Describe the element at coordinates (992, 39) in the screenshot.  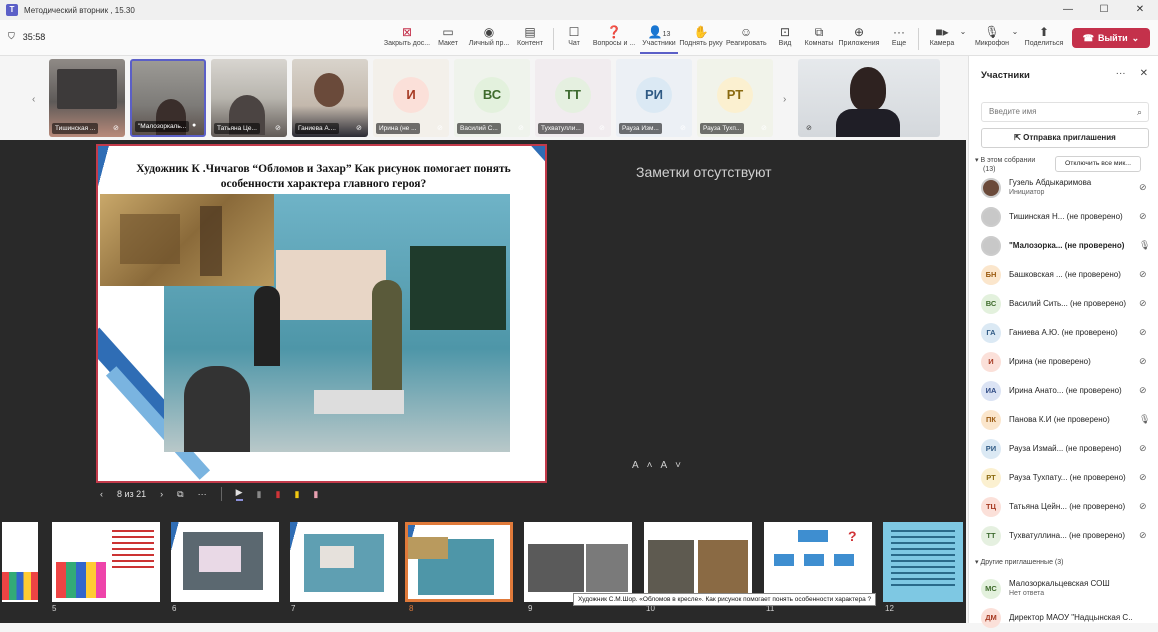
I see `microphone-button: 🎙 Микрофон` at that location.